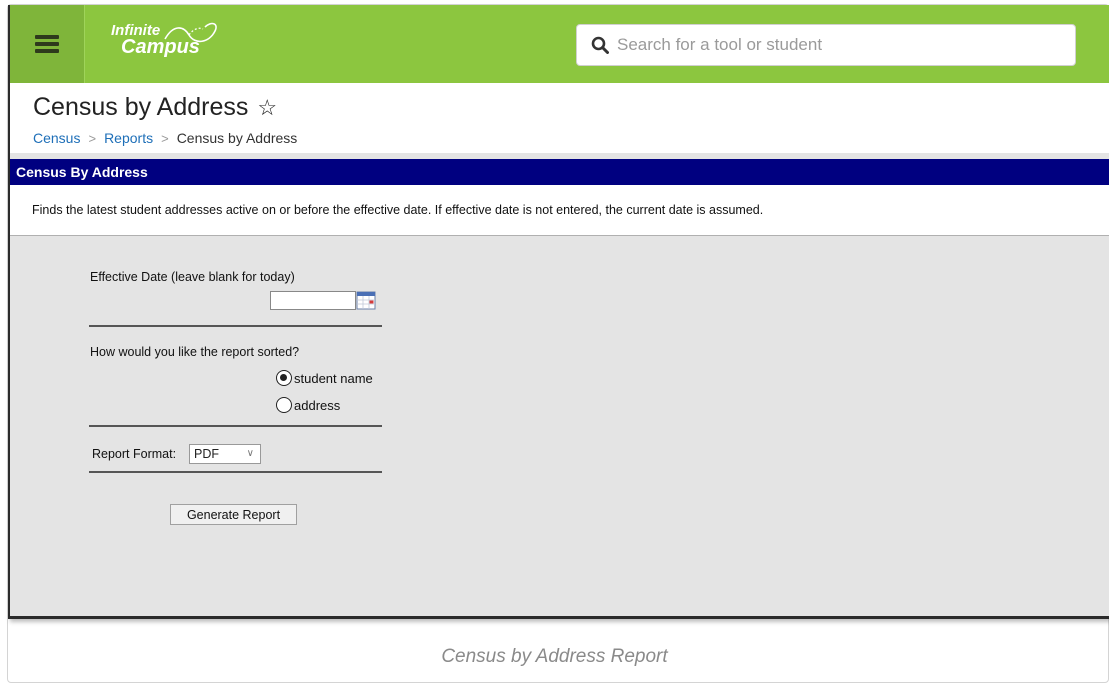  What do you see at coordinates (267, 108) in the screenshot?
I see `favorite-star-icon: ☆` at bounding box center [267, 108].